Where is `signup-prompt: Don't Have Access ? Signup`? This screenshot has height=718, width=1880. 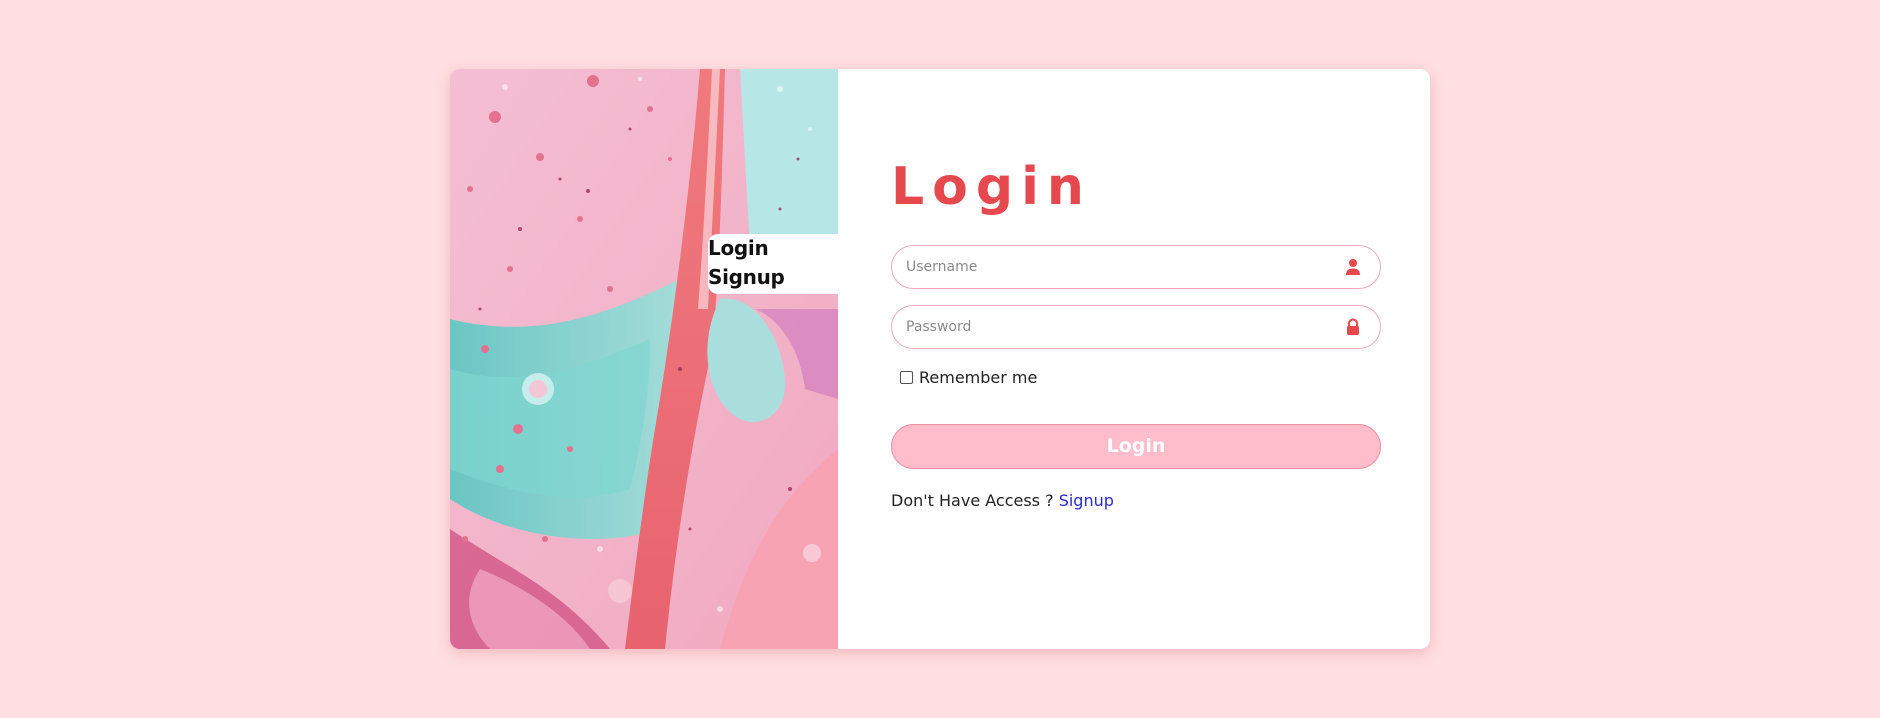
signup-prompt: Don't Have Access ? Signup is located at coordinates (1002, 500).